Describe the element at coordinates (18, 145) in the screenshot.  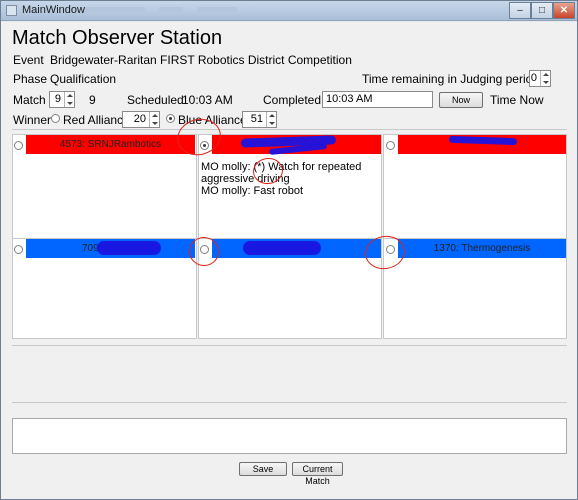
I see `red-team-1-radio` at that location.